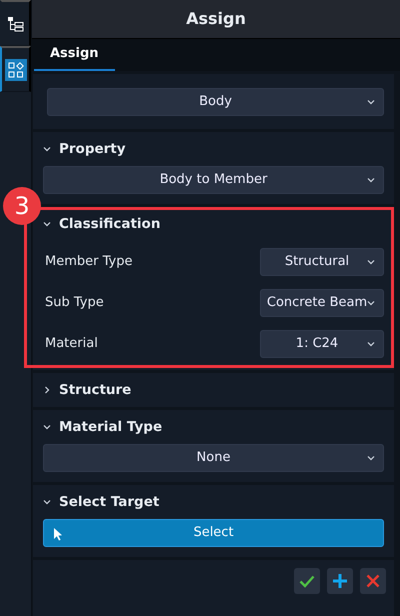 Image resolution: width=400 pixels, height=616 pixels. What do you see at coordinates (74, 303) in the screenshot?
I see `field-label: Sub Type` at bounding box center [74, 303].